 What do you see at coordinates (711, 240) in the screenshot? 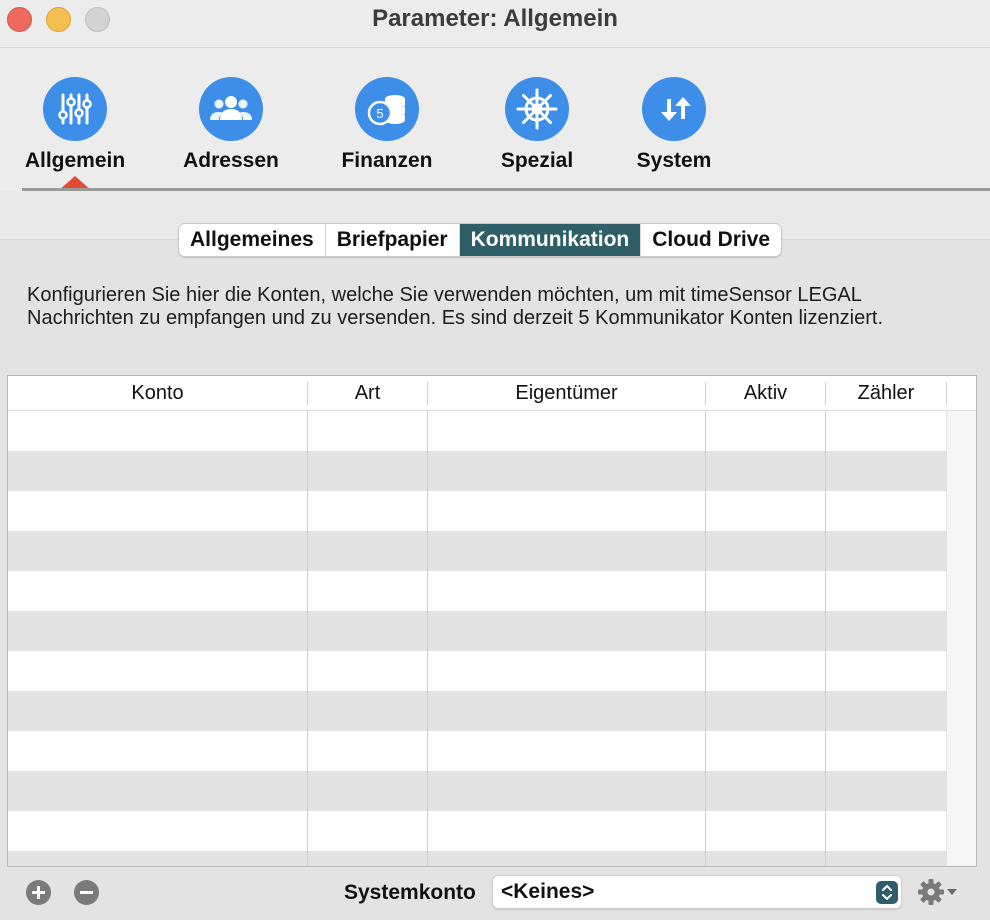
I see `tab-cloud-drive: Cloud Drive` at bounding box center [711, 240].